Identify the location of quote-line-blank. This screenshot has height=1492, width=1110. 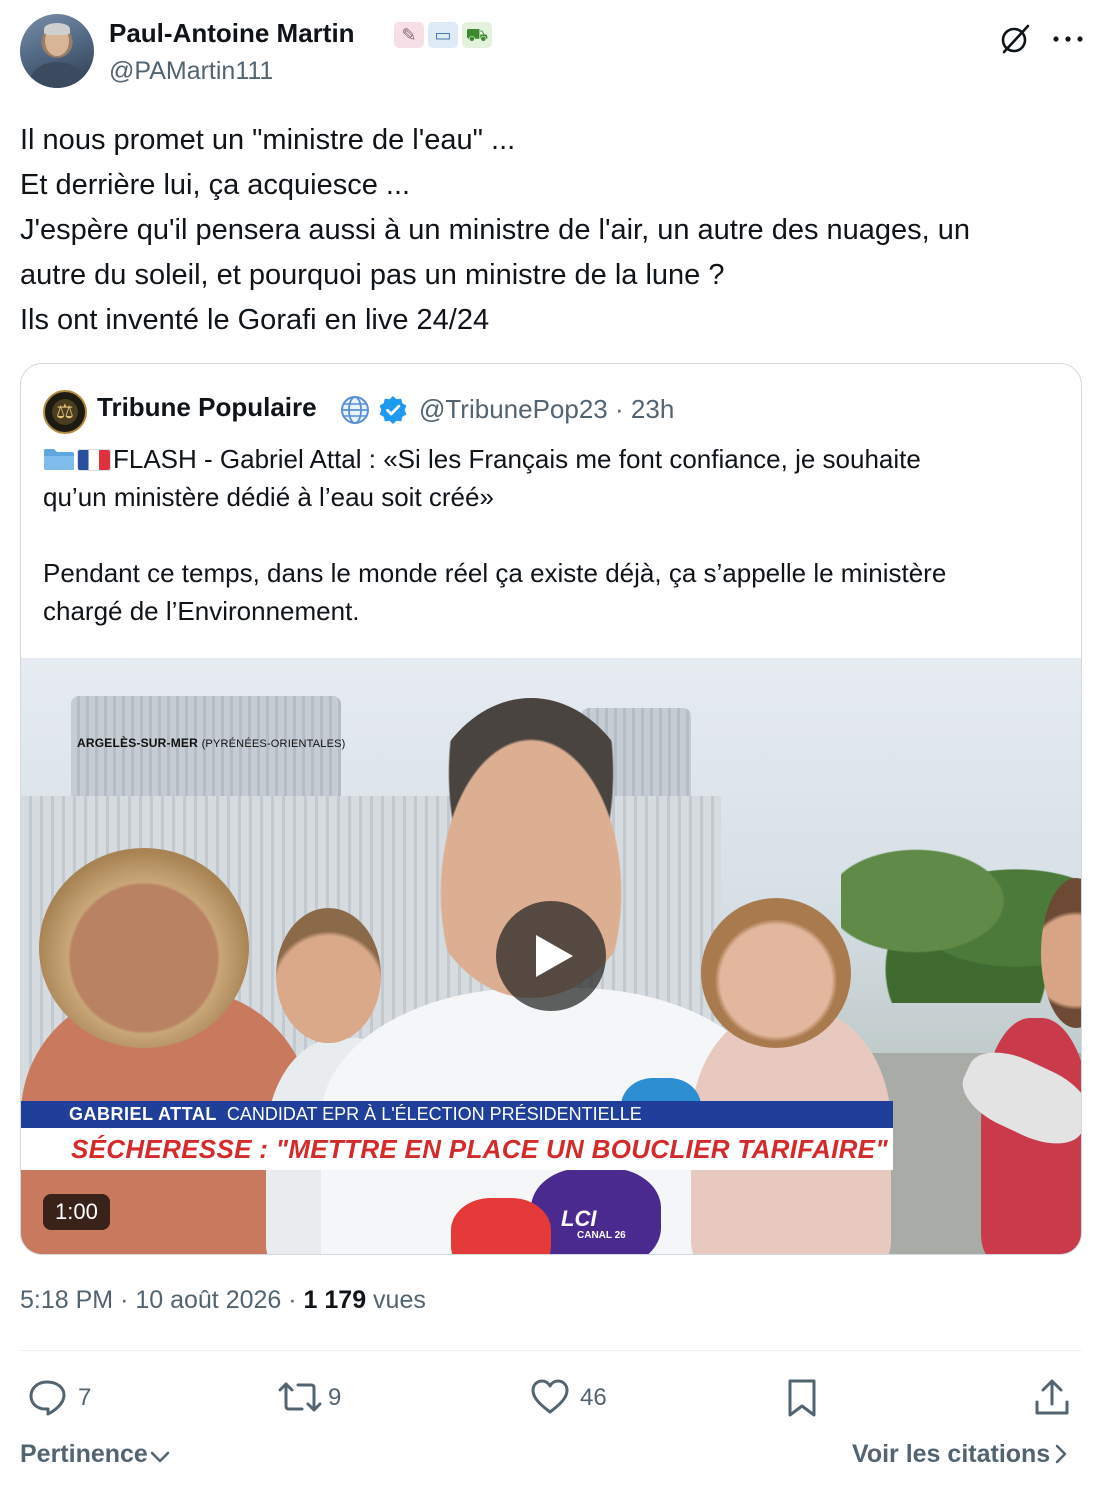
(553, 535).